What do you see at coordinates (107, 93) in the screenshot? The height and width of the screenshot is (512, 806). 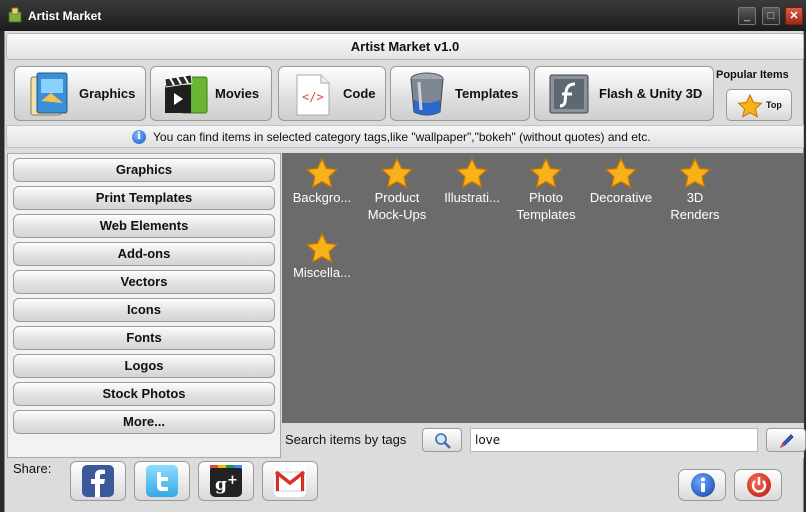 I see `category-label: Graphics` at bounding box center [107, 93].